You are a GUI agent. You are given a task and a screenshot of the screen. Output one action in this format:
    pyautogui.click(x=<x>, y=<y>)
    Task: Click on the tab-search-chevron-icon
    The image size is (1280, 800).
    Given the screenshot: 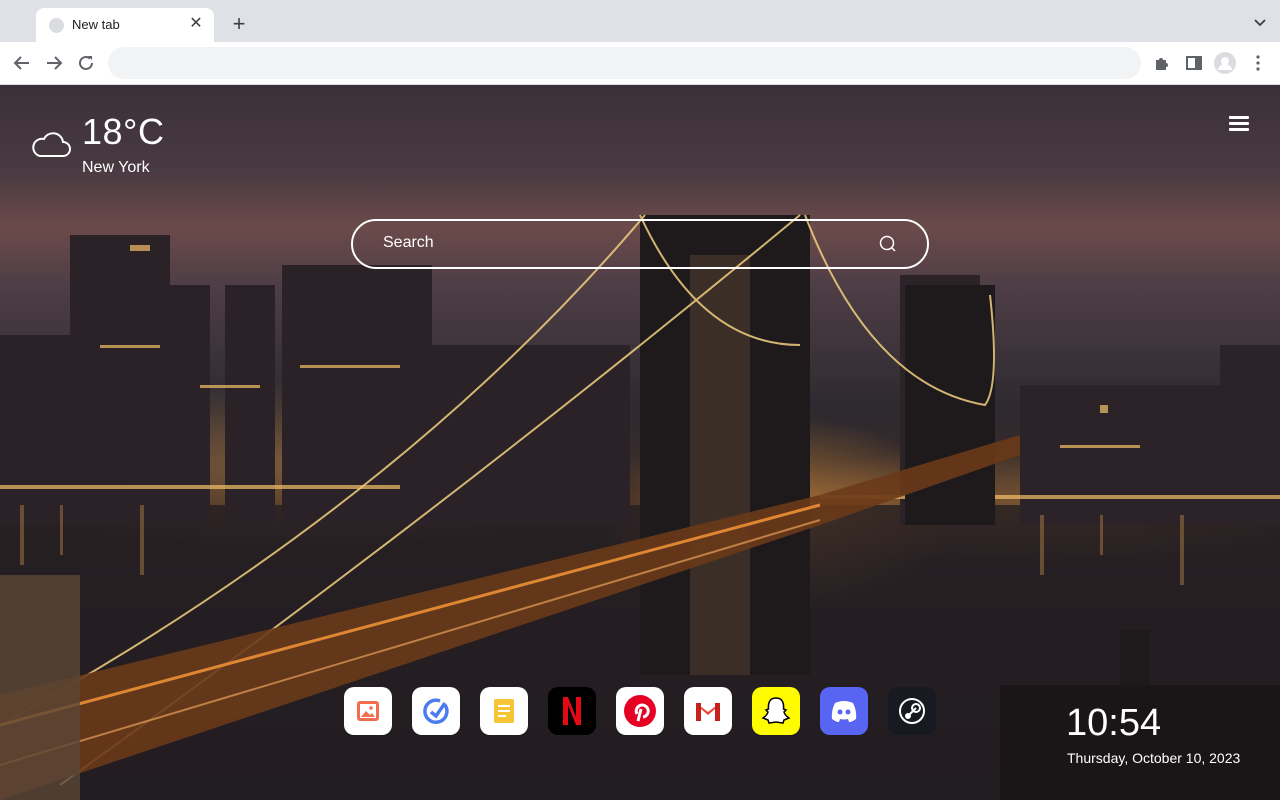 What is the action you would take?
    pyautogui.click(x=1260, y=22)
    